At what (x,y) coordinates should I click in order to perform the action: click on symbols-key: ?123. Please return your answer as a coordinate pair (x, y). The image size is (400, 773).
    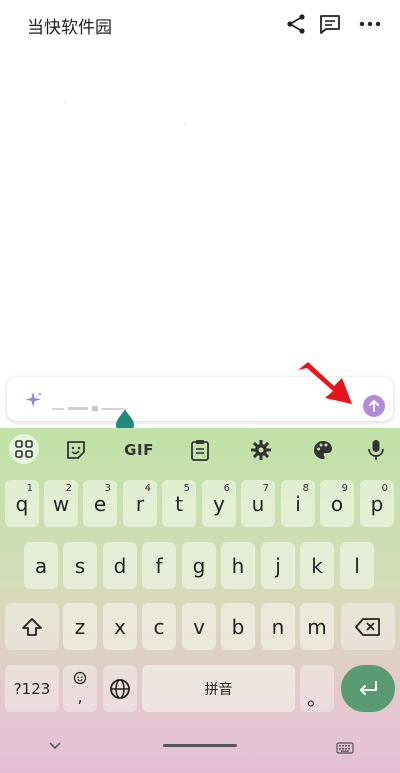
    Looking at the image, I should click on (32, 688).